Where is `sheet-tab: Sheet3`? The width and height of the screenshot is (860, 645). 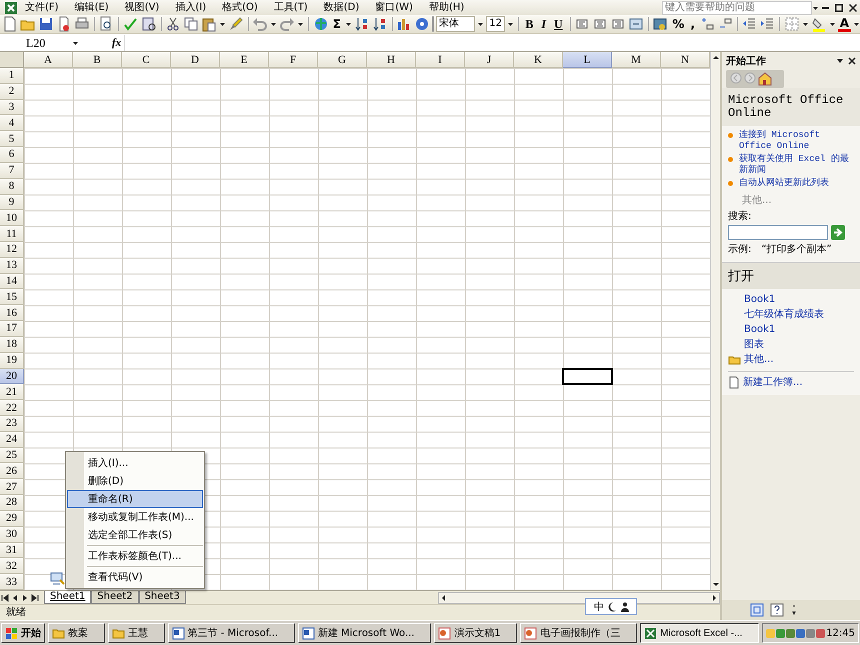
sheet-tab: Sheet3 is located at coordinates (162, 597).